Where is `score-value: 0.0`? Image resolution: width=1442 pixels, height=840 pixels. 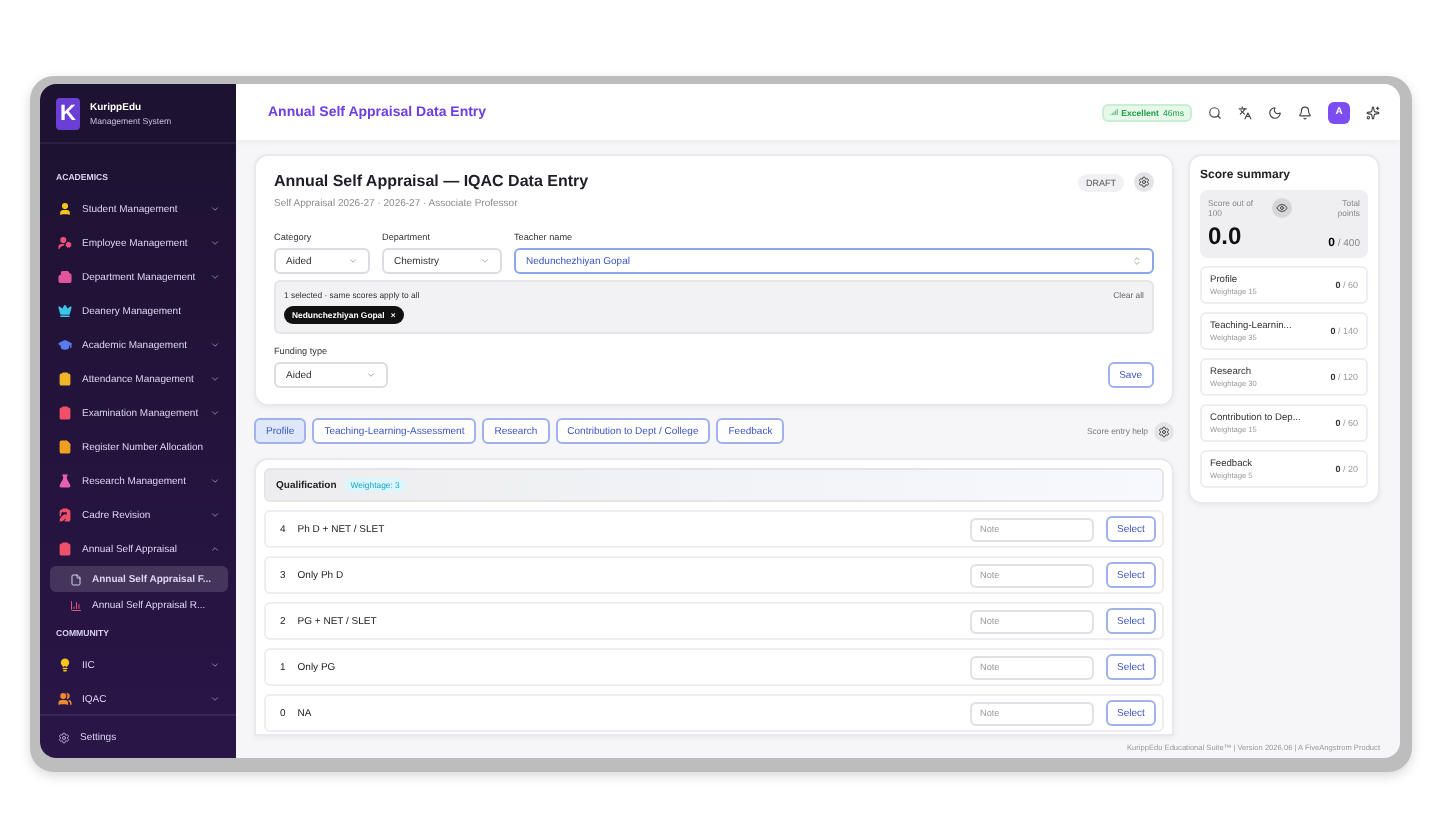 score-value: 0.0 is located at coordinates (1226, 236).